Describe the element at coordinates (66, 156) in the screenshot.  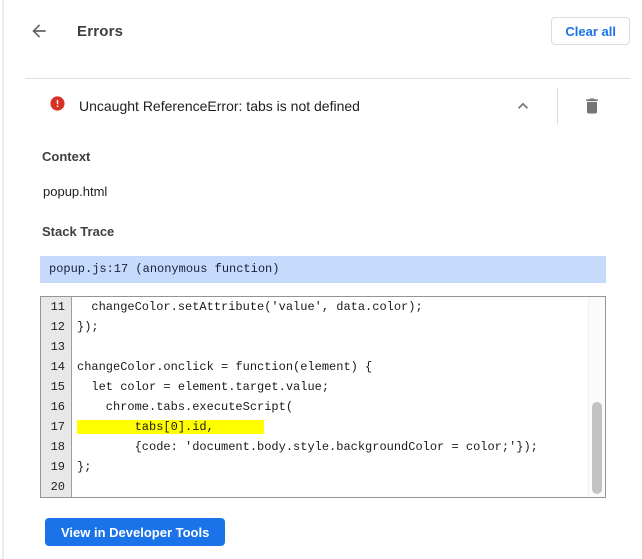
I see `context-heading: Context` at that location.